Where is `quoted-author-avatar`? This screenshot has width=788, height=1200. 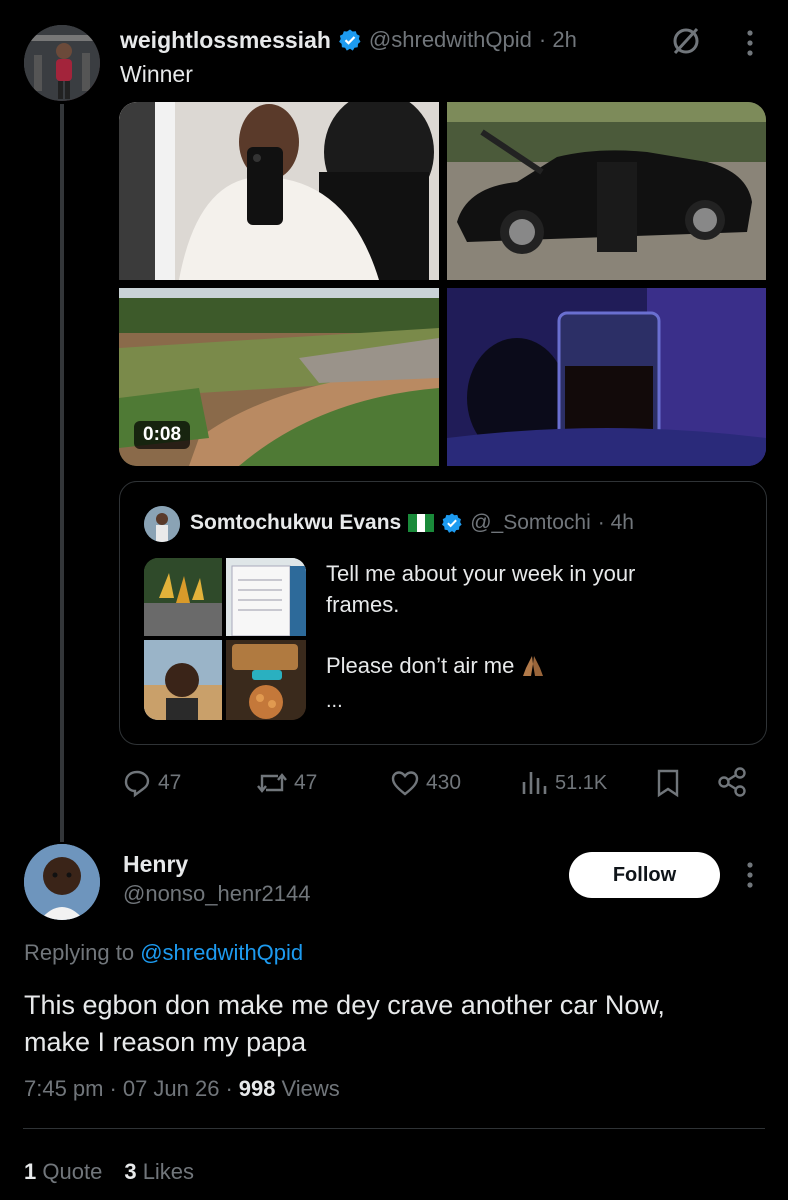 quoted-author-avatar is located at coordinates (162, 524).